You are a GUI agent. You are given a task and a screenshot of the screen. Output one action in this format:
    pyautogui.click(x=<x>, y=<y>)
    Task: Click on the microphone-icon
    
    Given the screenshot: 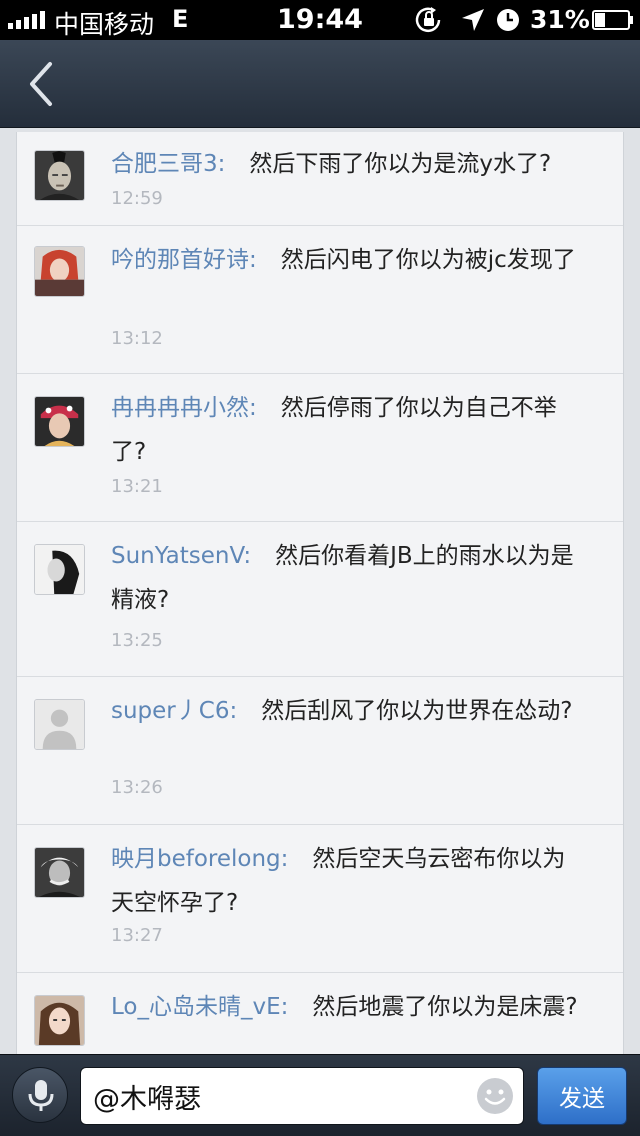 What is the action you would take?
    pyautogui.click(x=41, y=1095)
    